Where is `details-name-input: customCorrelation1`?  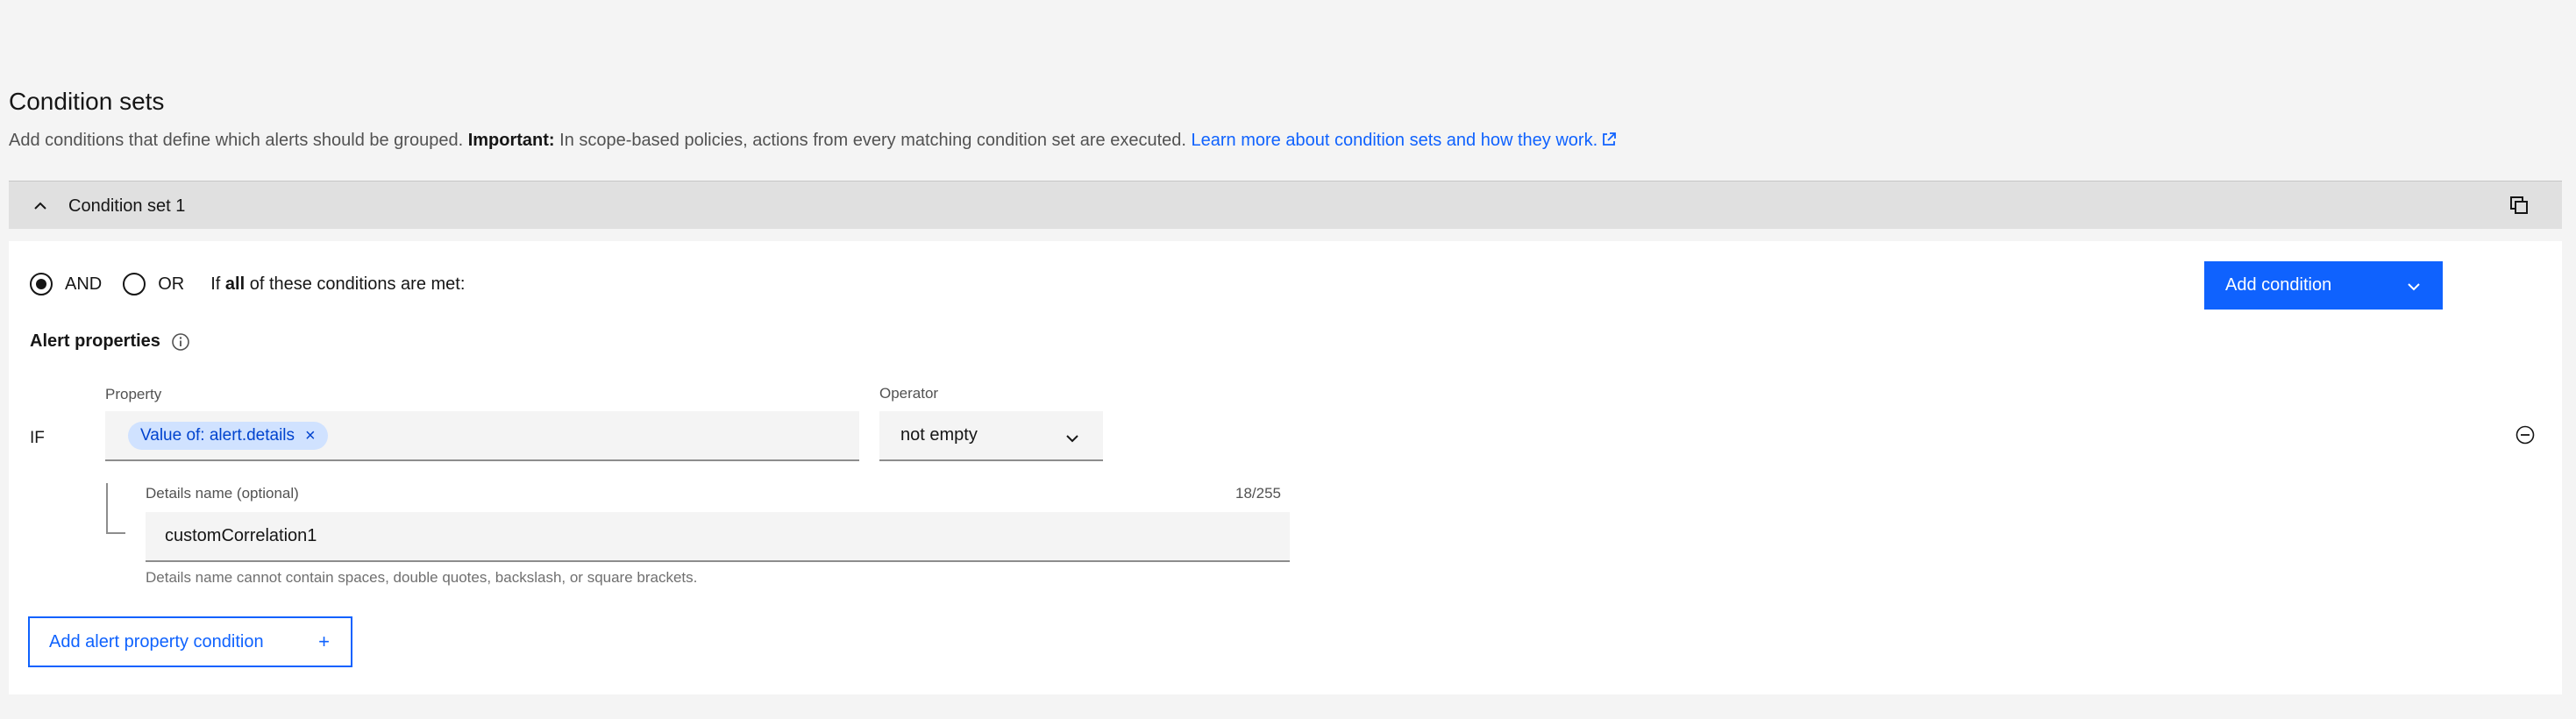 details-name-input: customCorrelation1 is located at coordinates (718, 537).